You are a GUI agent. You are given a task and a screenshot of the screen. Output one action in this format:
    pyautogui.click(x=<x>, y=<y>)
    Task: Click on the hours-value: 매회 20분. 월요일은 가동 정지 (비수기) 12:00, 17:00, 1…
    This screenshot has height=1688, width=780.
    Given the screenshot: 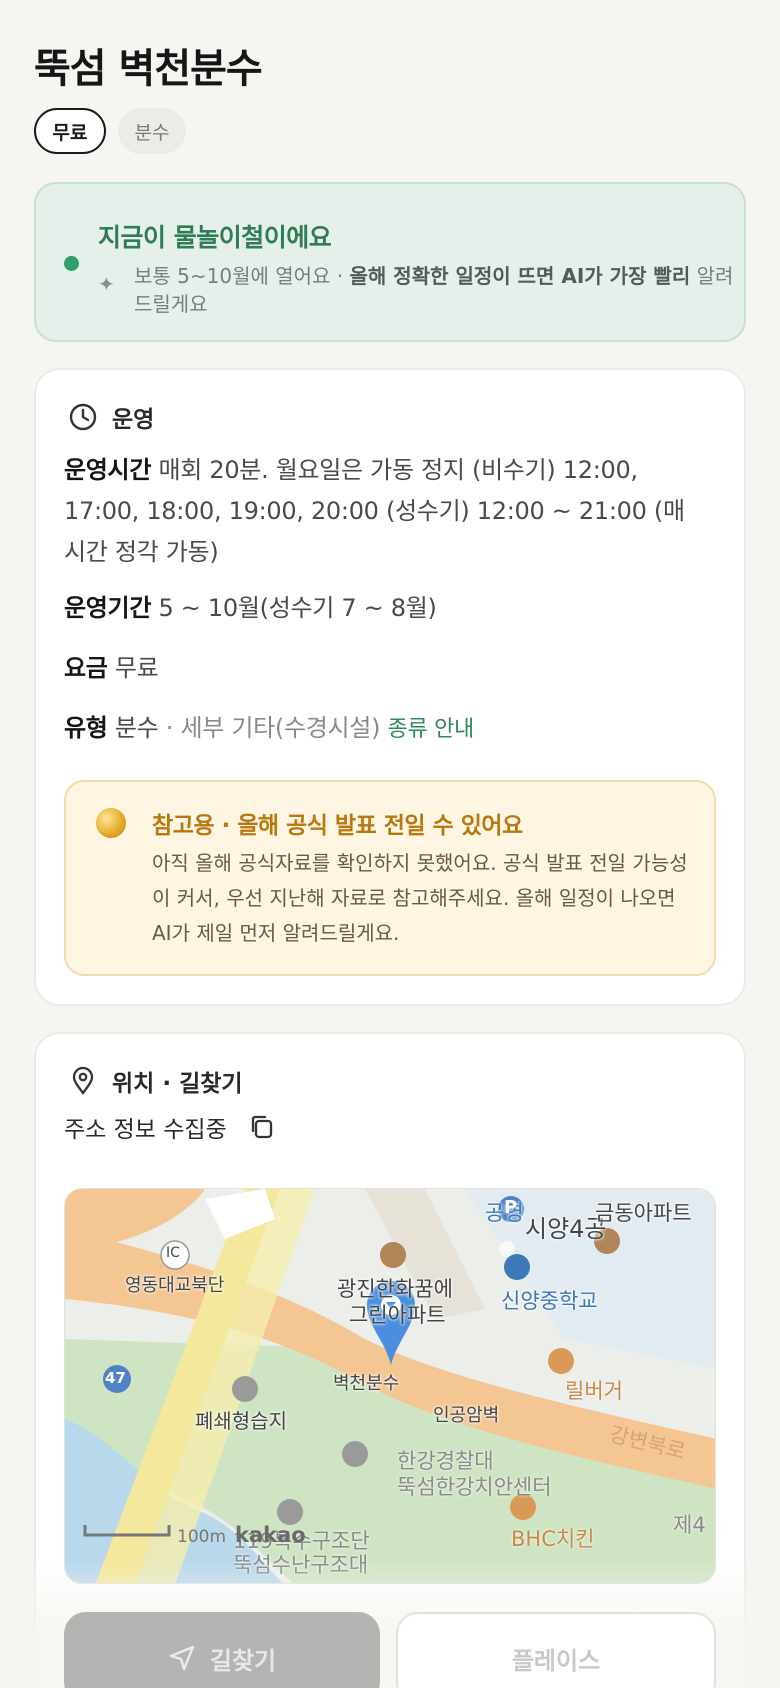 What is the action you would take?
    pyautogui.click(x=374, y=511)
    